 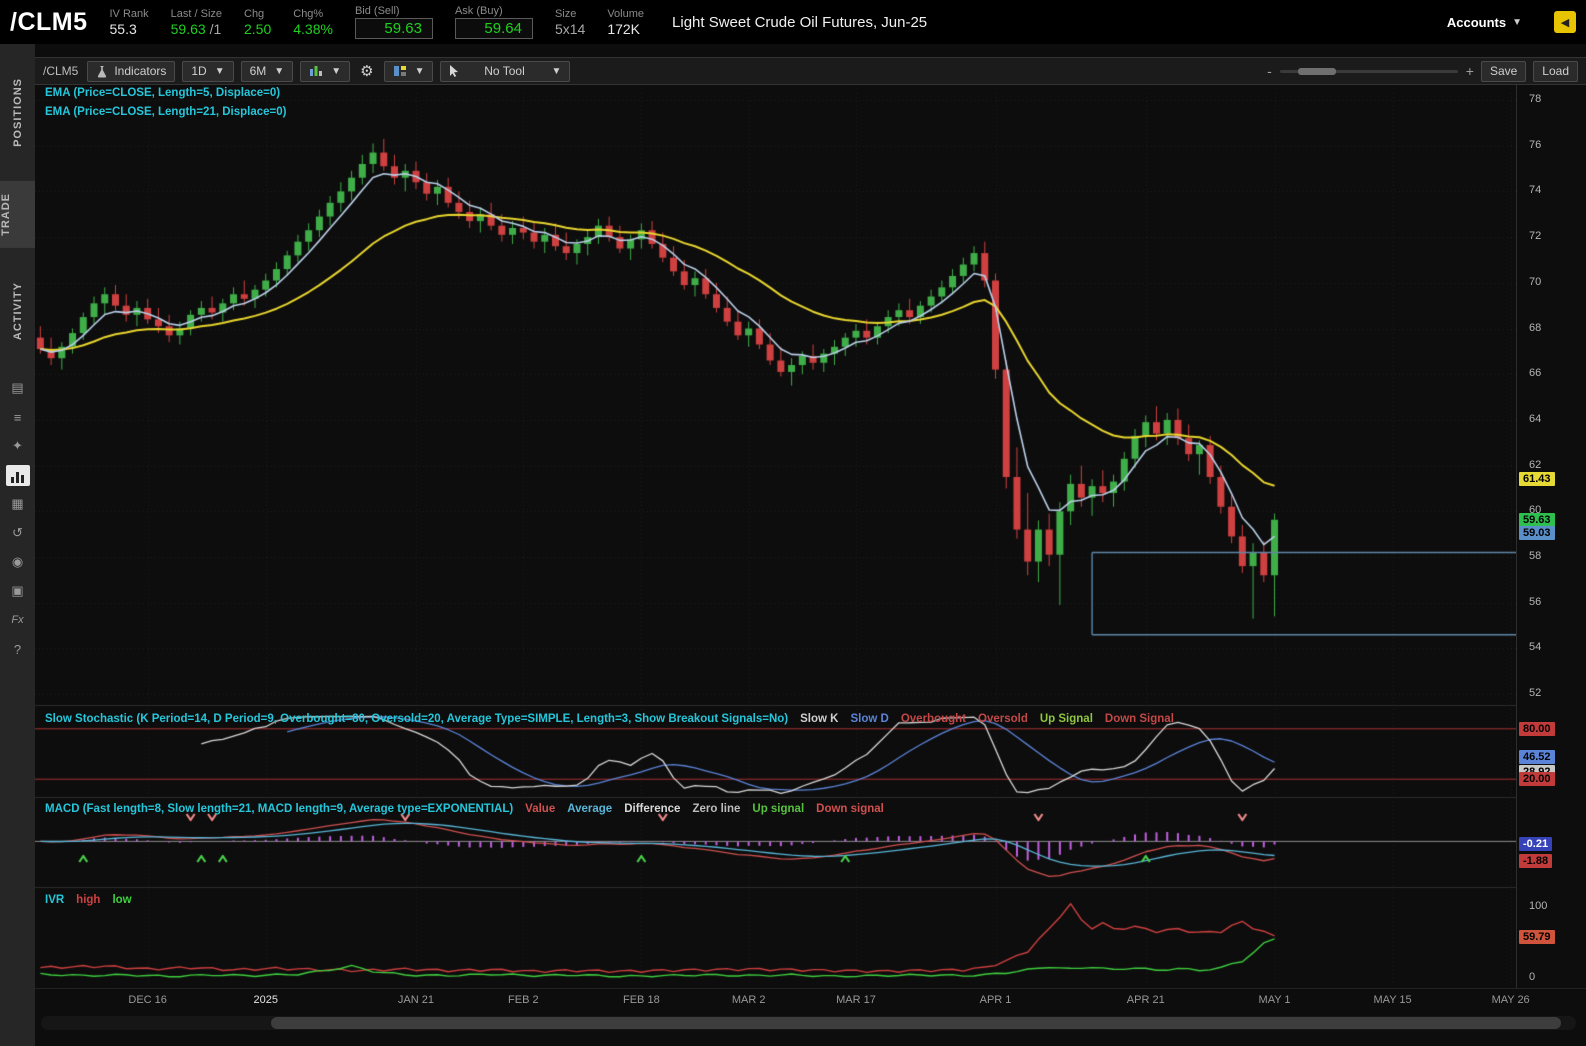 I want to click on size-label: Size, so click(x=565, y=13).